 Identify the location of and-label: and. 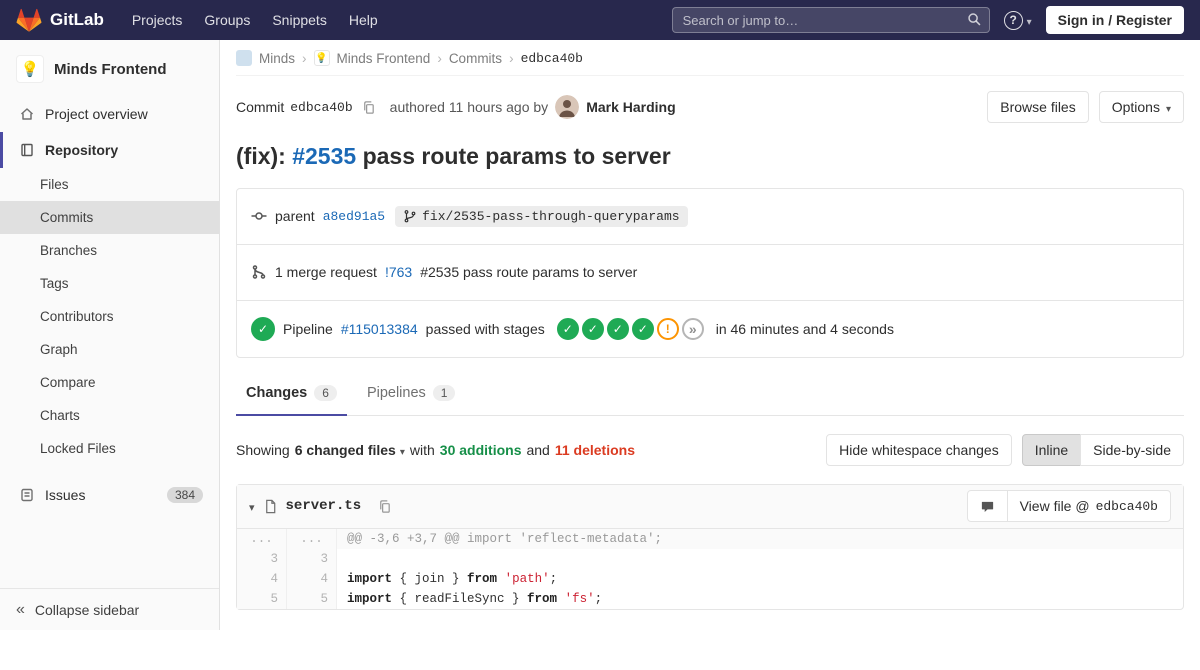
(537, 450).